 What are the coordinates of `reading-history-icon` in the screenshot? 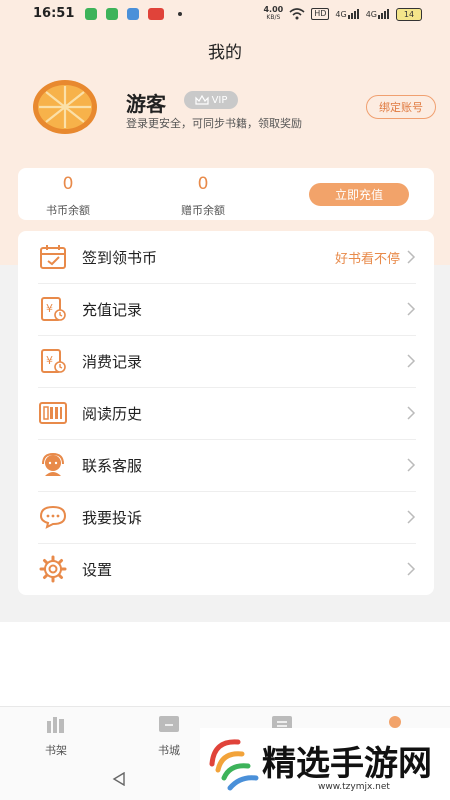 It's located at (53, 413).